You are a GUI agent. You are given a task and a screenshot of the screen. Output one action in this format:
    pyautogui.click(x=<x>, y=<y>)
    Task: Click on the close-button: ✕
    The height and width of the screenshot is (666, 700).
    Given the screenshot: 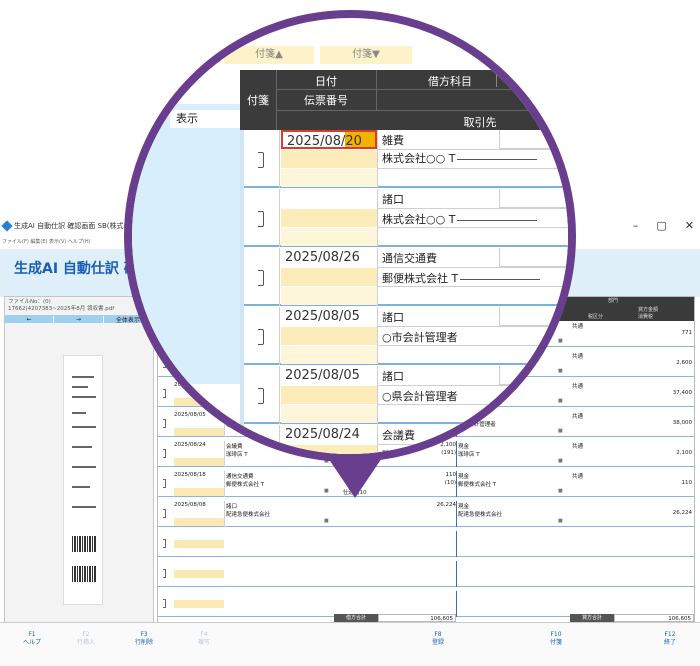 What is the action you would take?
    pyautogui.click(x=689, y=225)
    